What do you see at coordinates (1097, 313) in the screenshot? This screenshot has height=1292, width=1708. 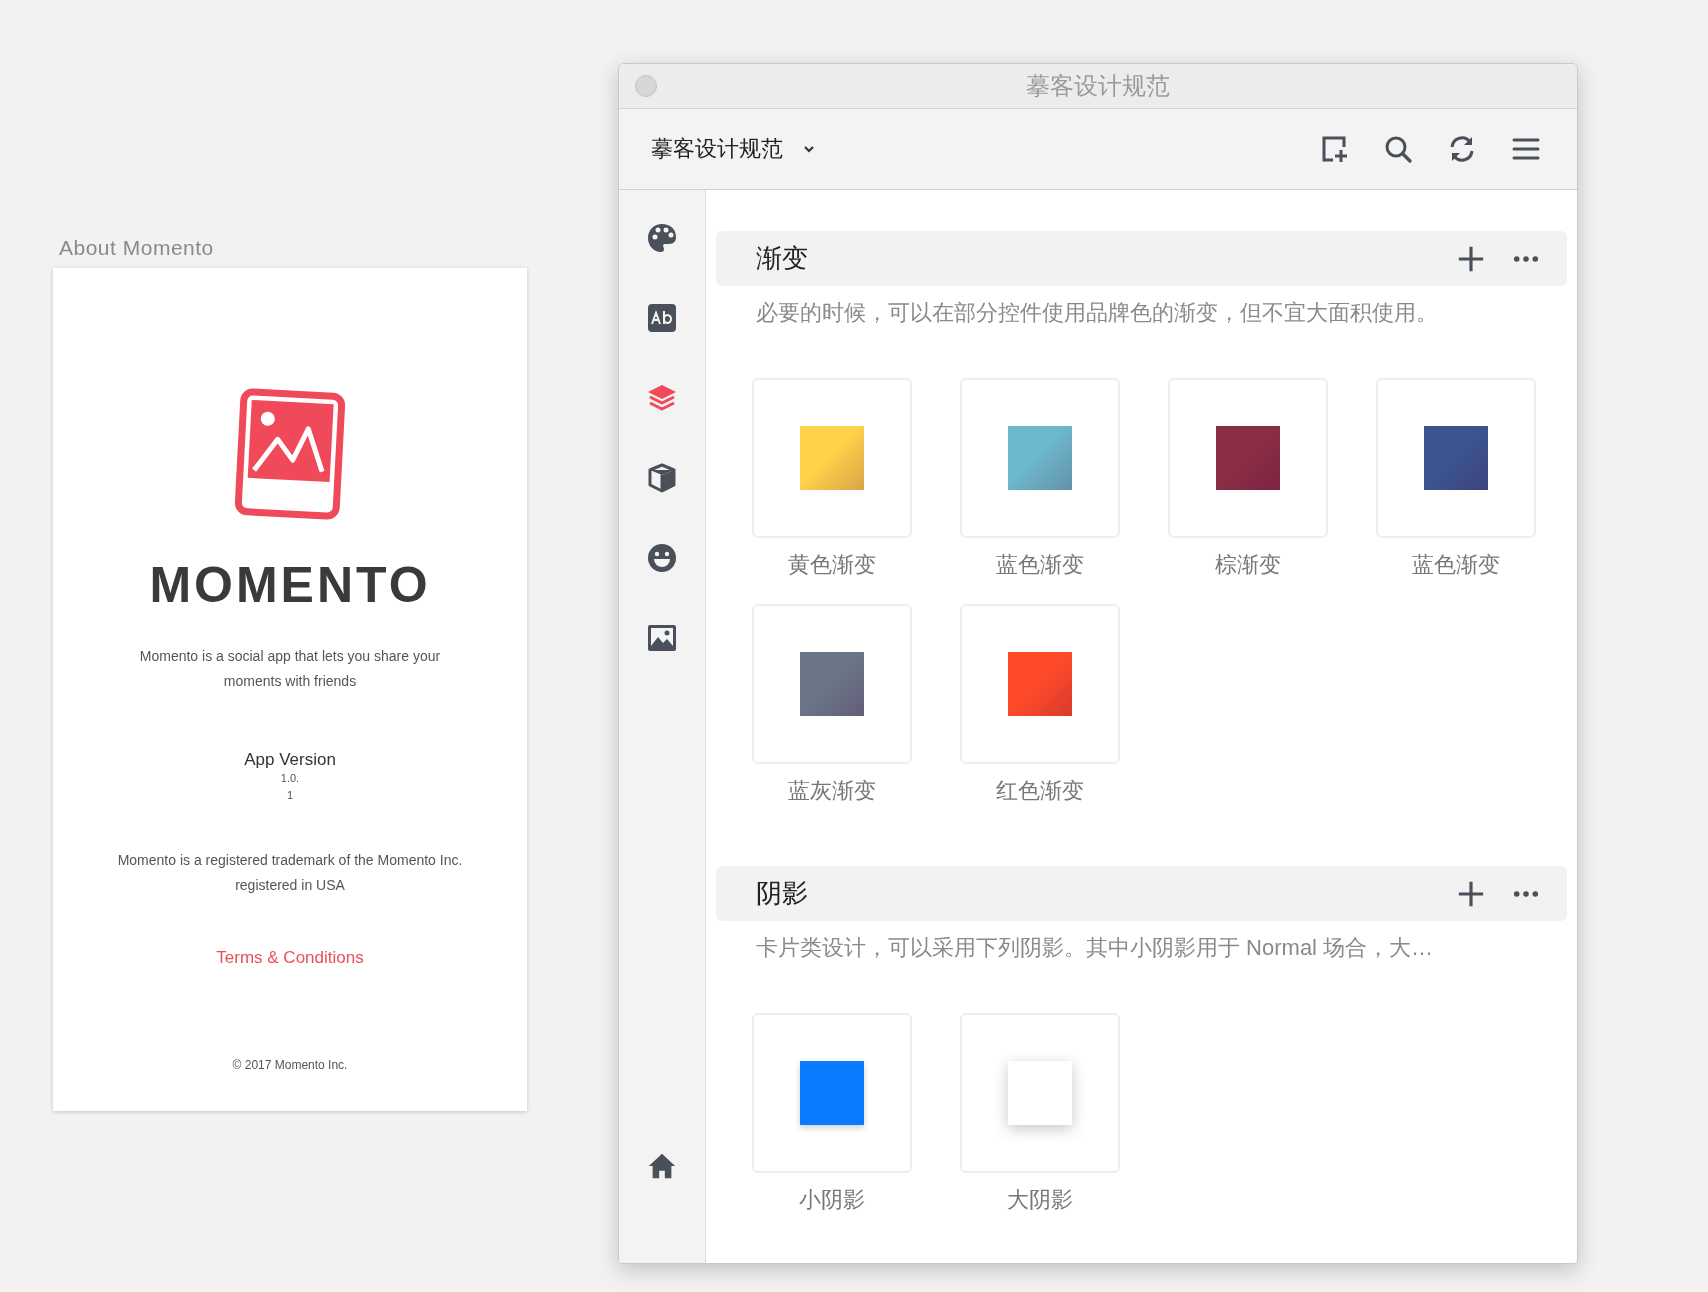 I see `section-description: 必要的时候，可以在部分控件使用品牌色的渐变，但不宜大面积使用。` at bounding box center [1097, 313].